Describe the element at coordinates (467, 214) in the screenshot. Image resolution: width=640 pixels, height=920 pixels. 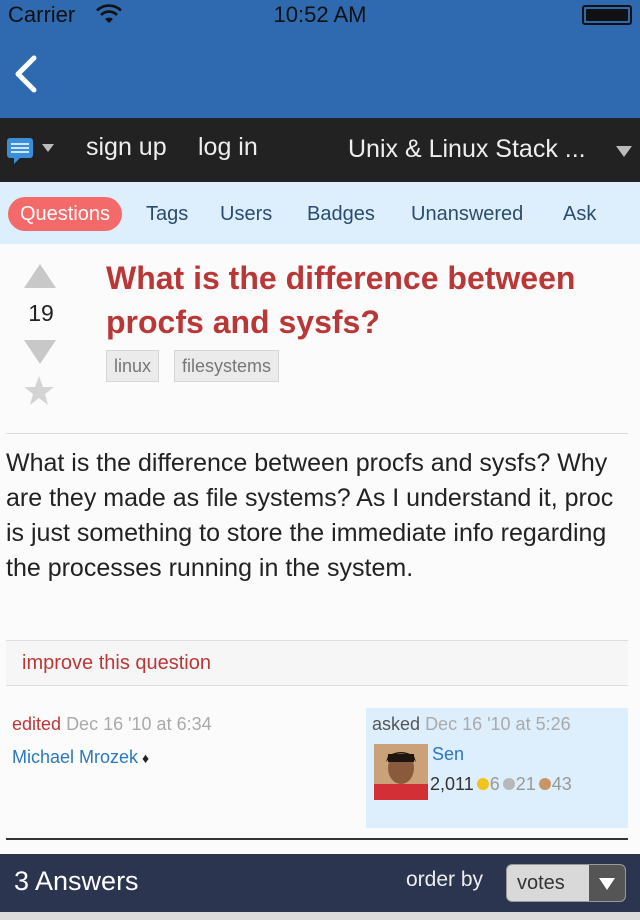
I see `tab-unanswered: Unanswered` at that location.